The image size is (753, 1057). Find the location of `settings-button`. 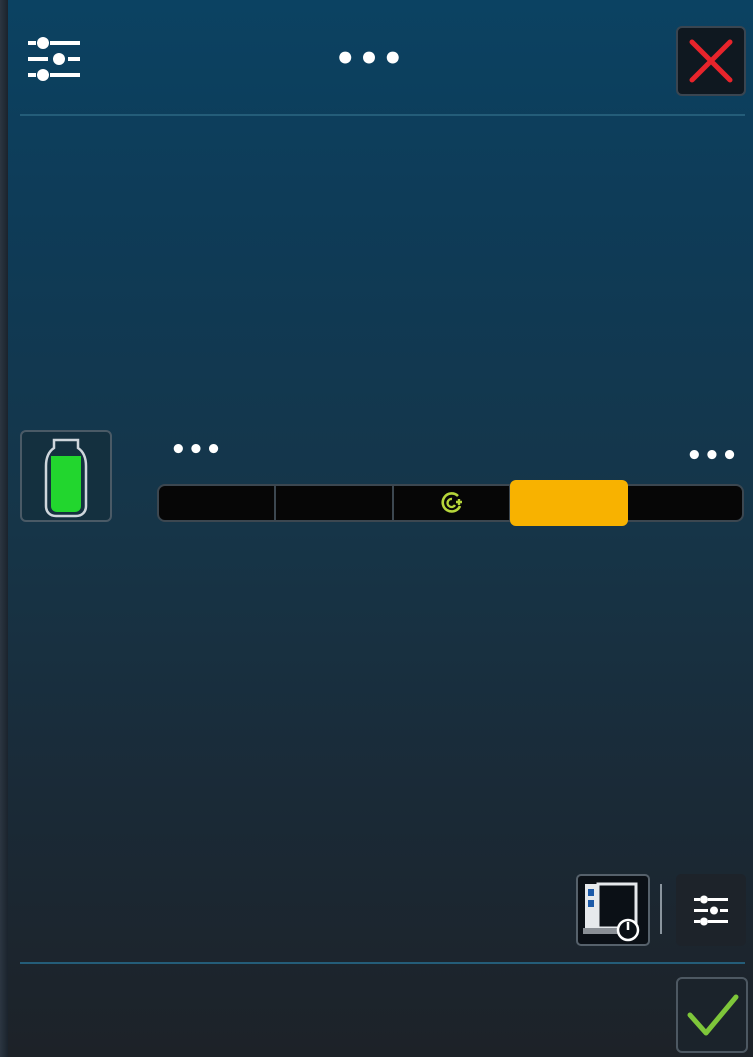

settings-button is located at coordinates (56, 60).